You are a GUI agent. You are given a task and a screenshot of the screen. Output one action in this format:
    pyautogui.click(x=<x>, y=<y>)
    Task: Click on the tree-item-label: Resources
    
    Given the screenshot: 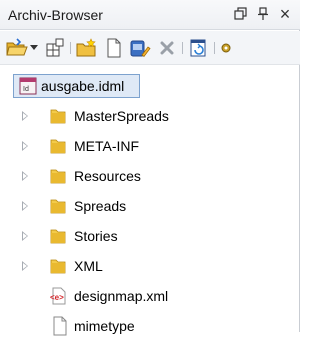 What is the action you would take?
    pyautogui.click(x=107, y=176)
    